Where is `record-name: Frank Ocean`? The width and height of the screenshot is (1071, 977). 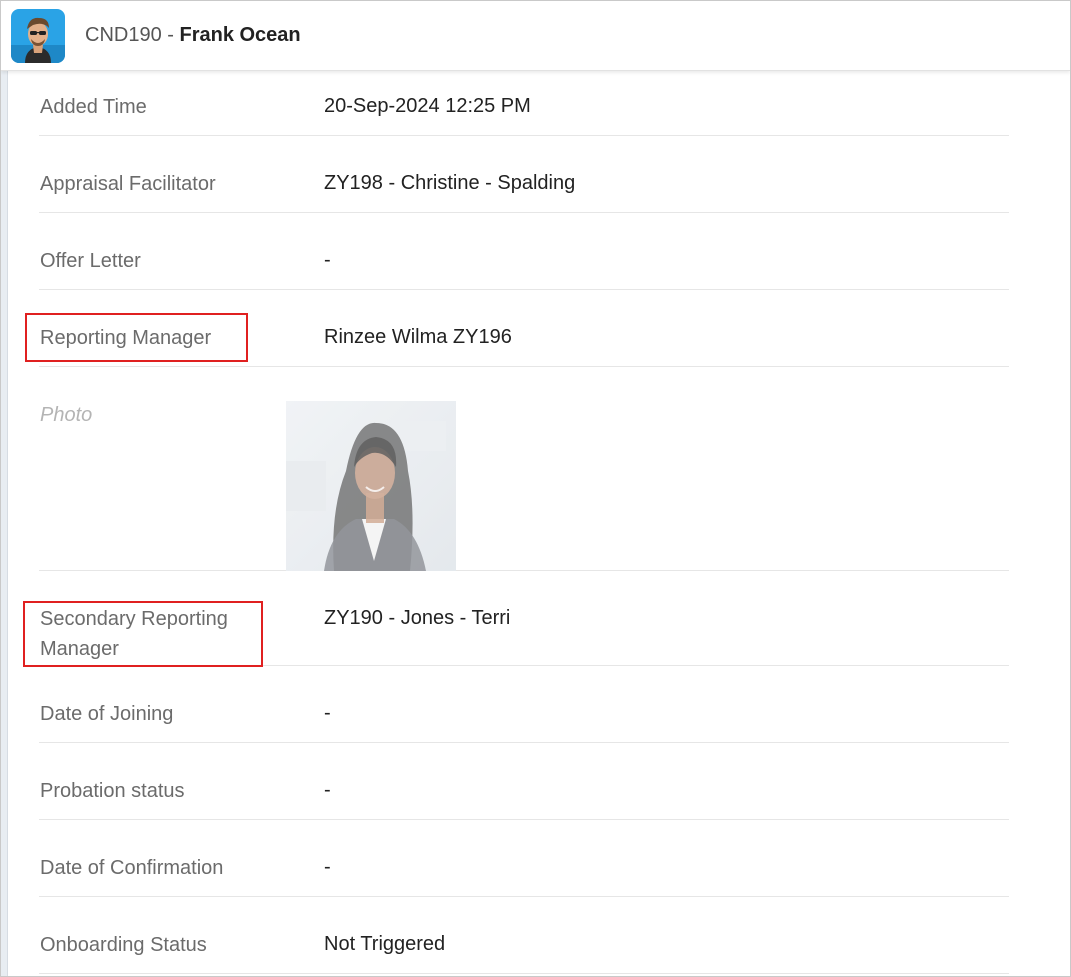
record-name: Frank Ocean is located at coordinates (240, 35).